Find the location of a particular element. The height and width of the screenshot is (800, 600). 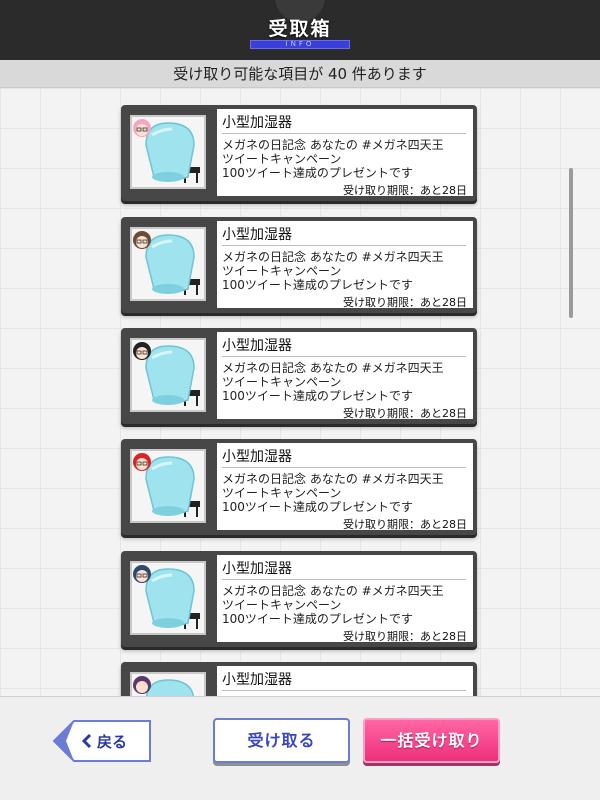

chevron-left-icon is located at coordinates (86, 741).